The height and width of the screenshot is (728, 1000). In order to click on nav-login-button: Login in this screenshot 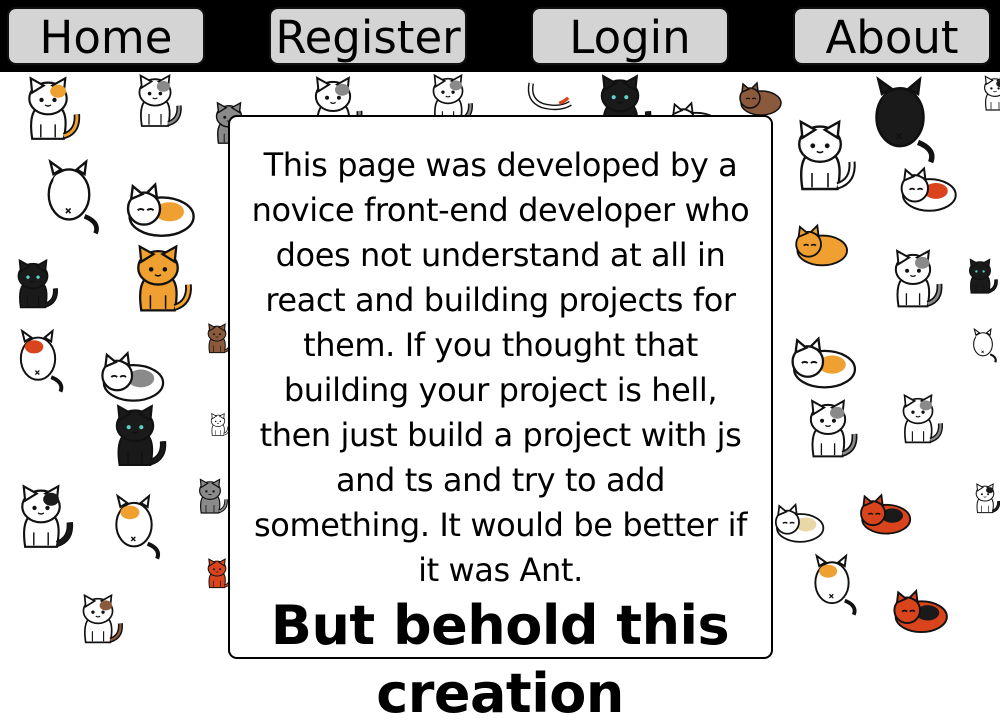, I will do `click(630, 36)`.